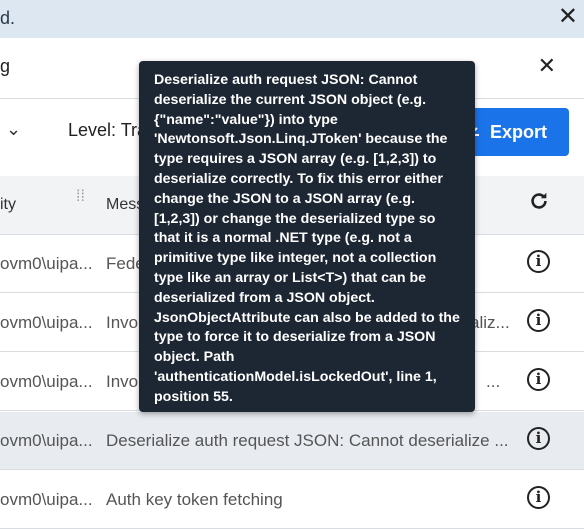 The image size is (584, 529). Describe the element at coordinates (13, 129) in the screenshot. I see `chevron-down-icon: ⌄` at that location.